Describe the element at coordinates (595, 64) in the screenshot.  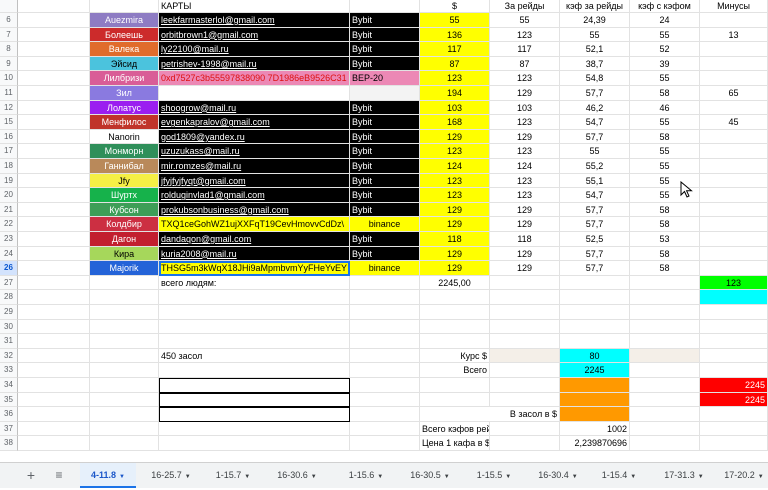
I see `kaf-raids-cell: 38,7` at that location.